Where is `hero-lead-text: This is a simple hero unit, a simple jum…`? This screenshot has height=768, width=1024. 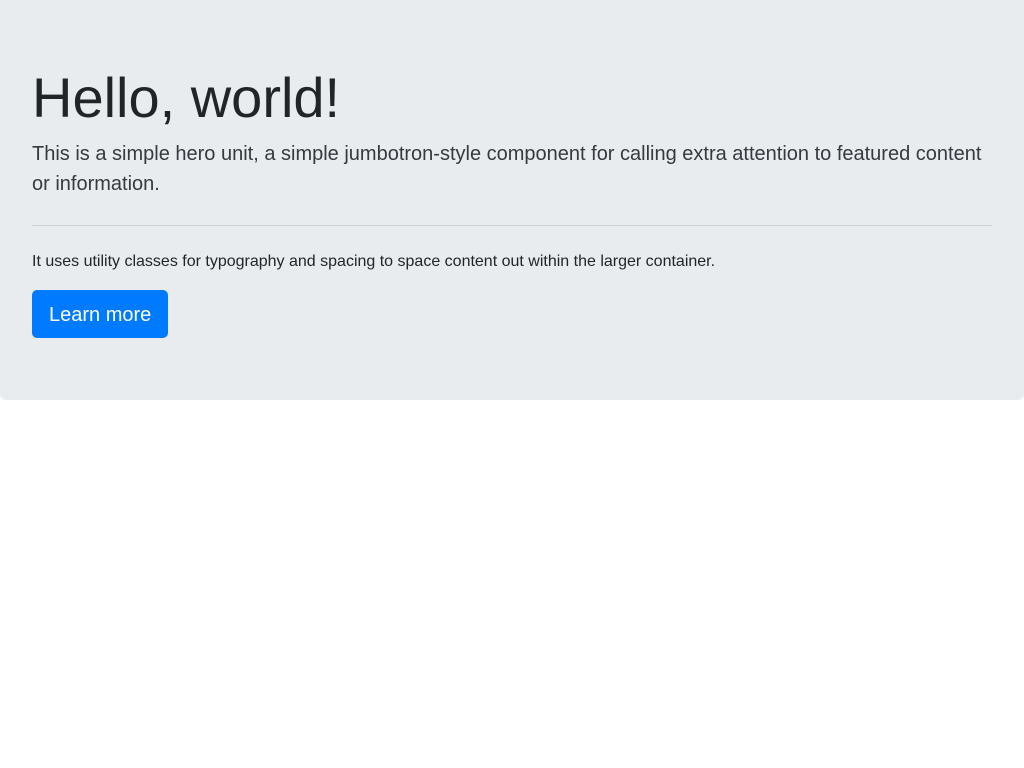 hero-lead-text: This is a simple hero unit, a simple jum… is located at coordinates (507, 169).